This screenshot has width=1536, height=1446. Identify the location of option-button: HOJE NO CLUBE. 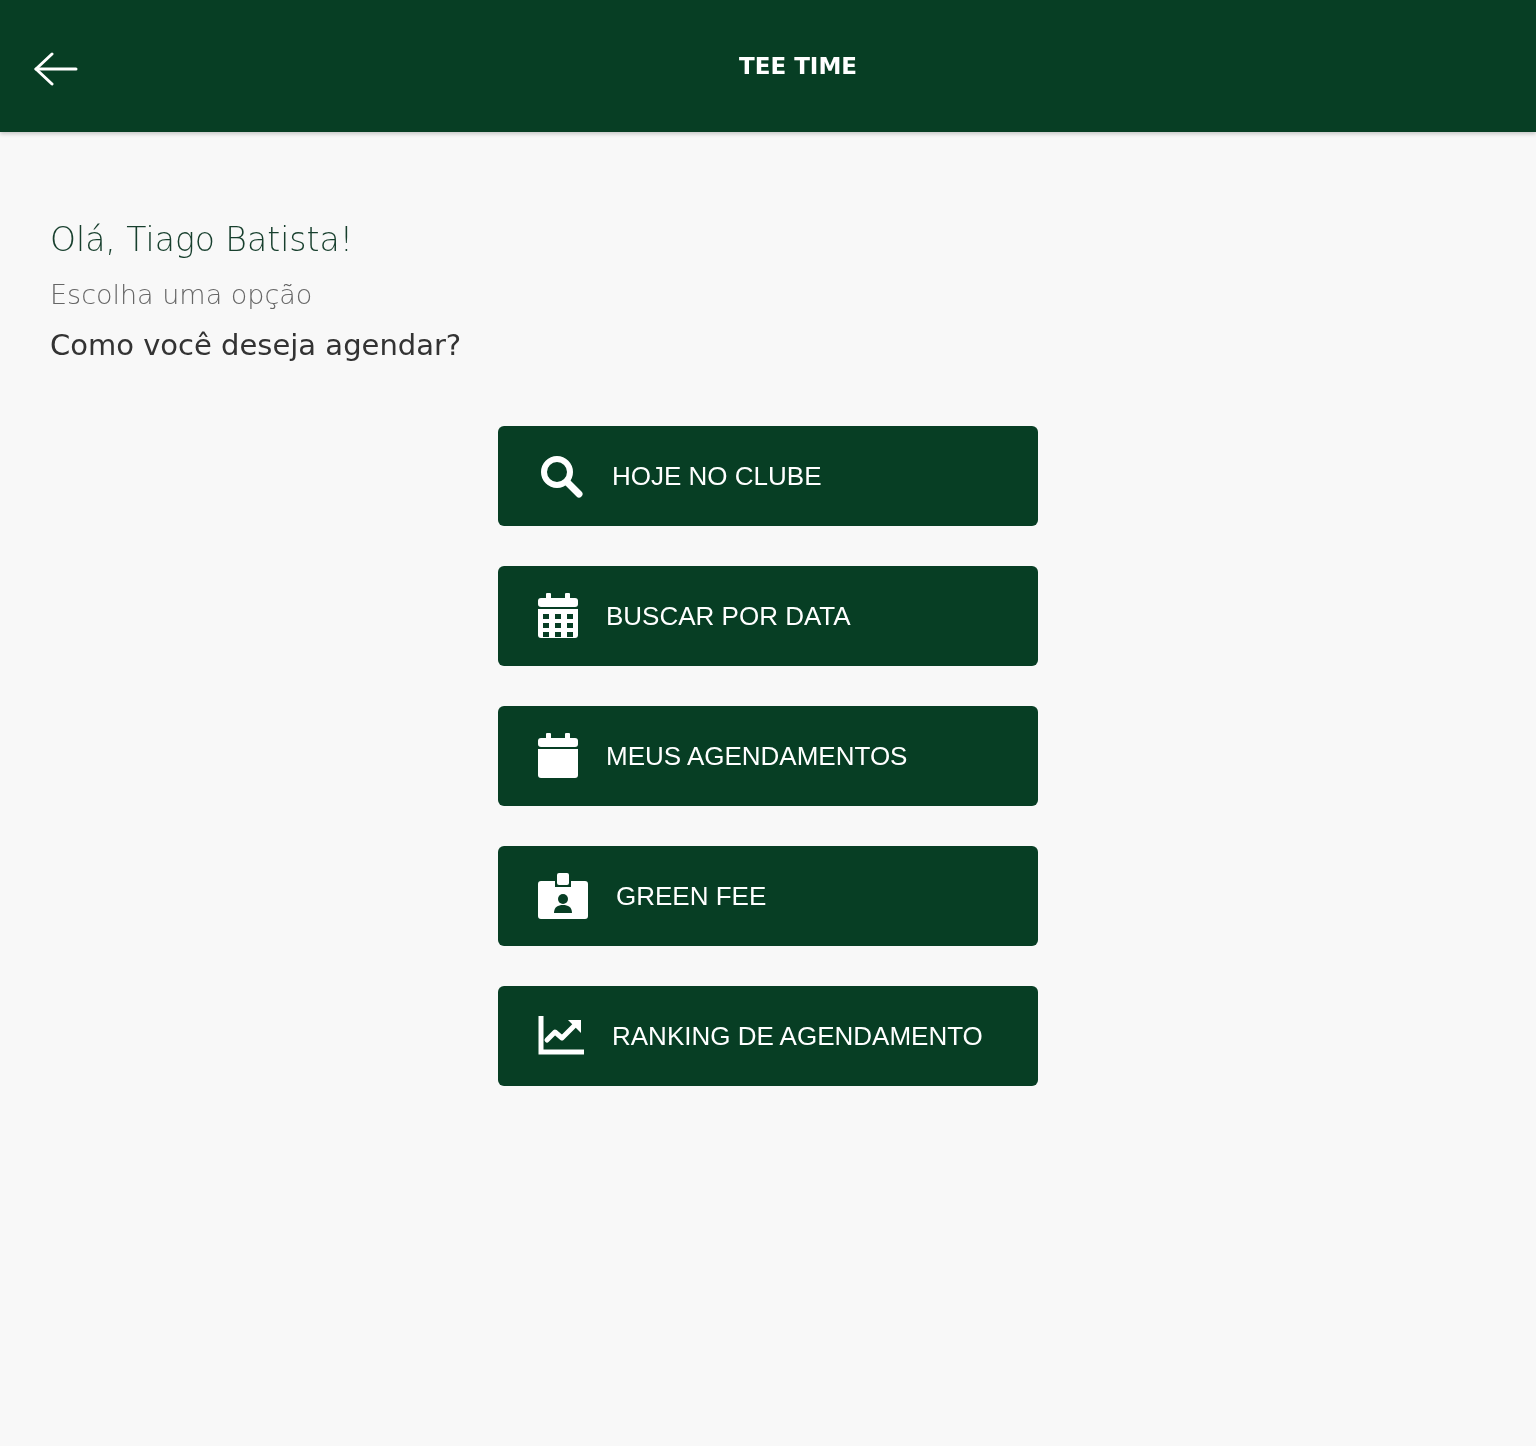
(768, 476).